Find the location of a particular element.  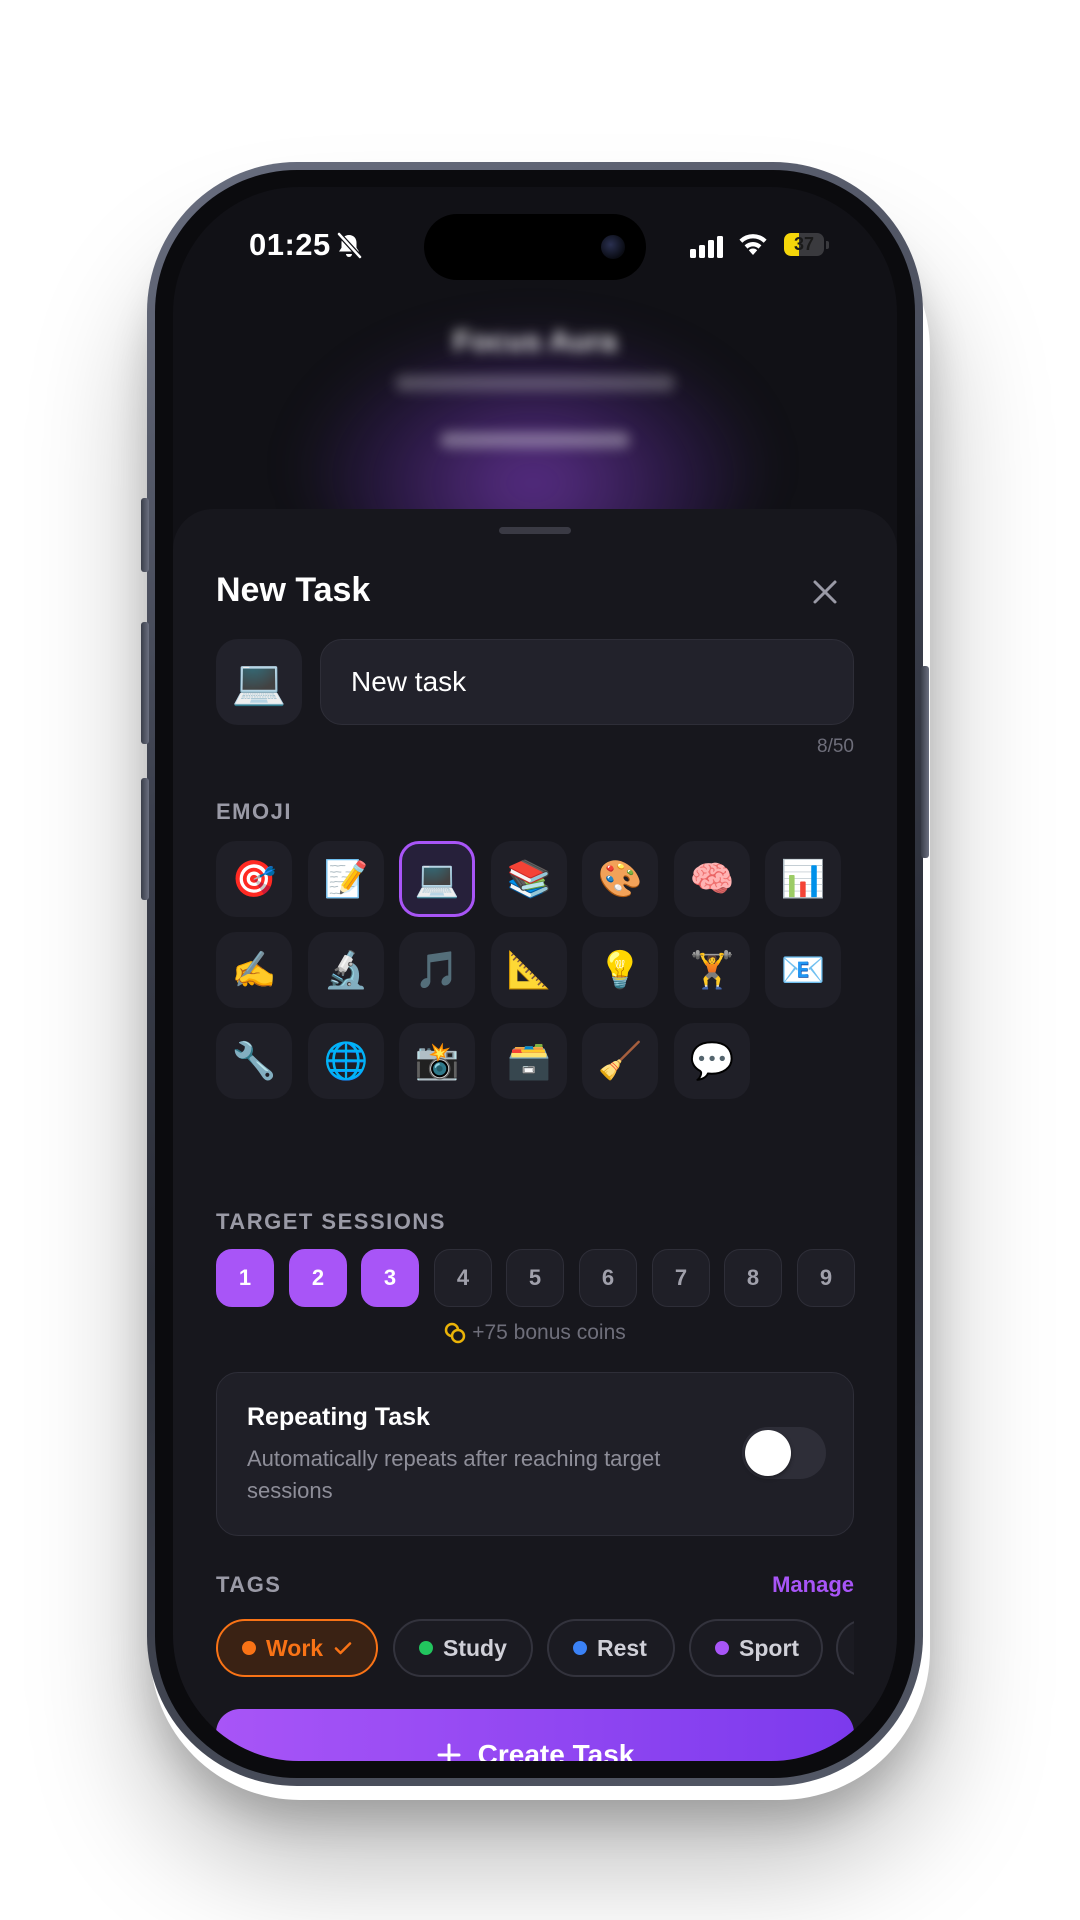

create-task-button: Create Task is located at coordinates (535, 1735).